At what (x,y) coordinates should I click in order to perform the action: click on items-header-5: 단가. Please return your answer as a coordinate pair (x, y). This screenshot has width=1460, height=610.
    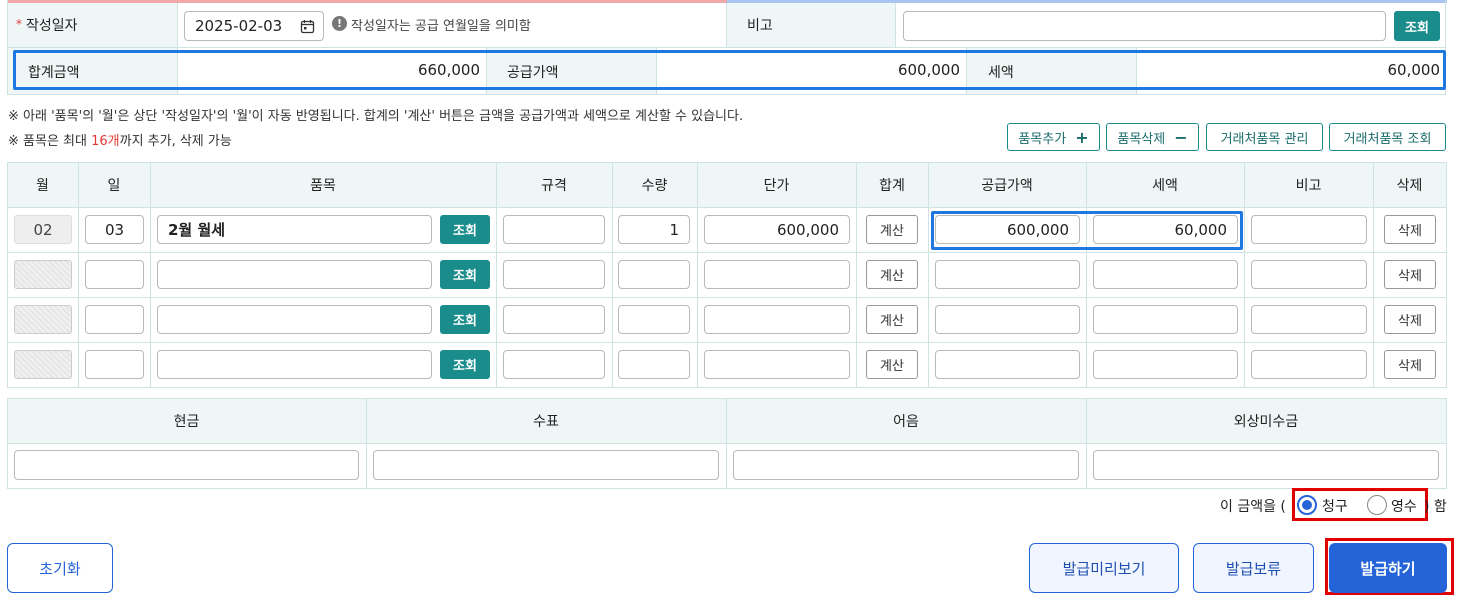
    Looking at the image, I should click on (776, 185).